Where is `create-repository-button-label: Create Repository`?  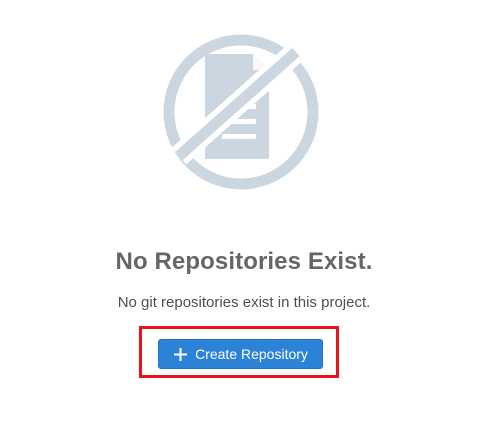
create-repository-button-label: Create Repository is located at coordinates (251, 354).